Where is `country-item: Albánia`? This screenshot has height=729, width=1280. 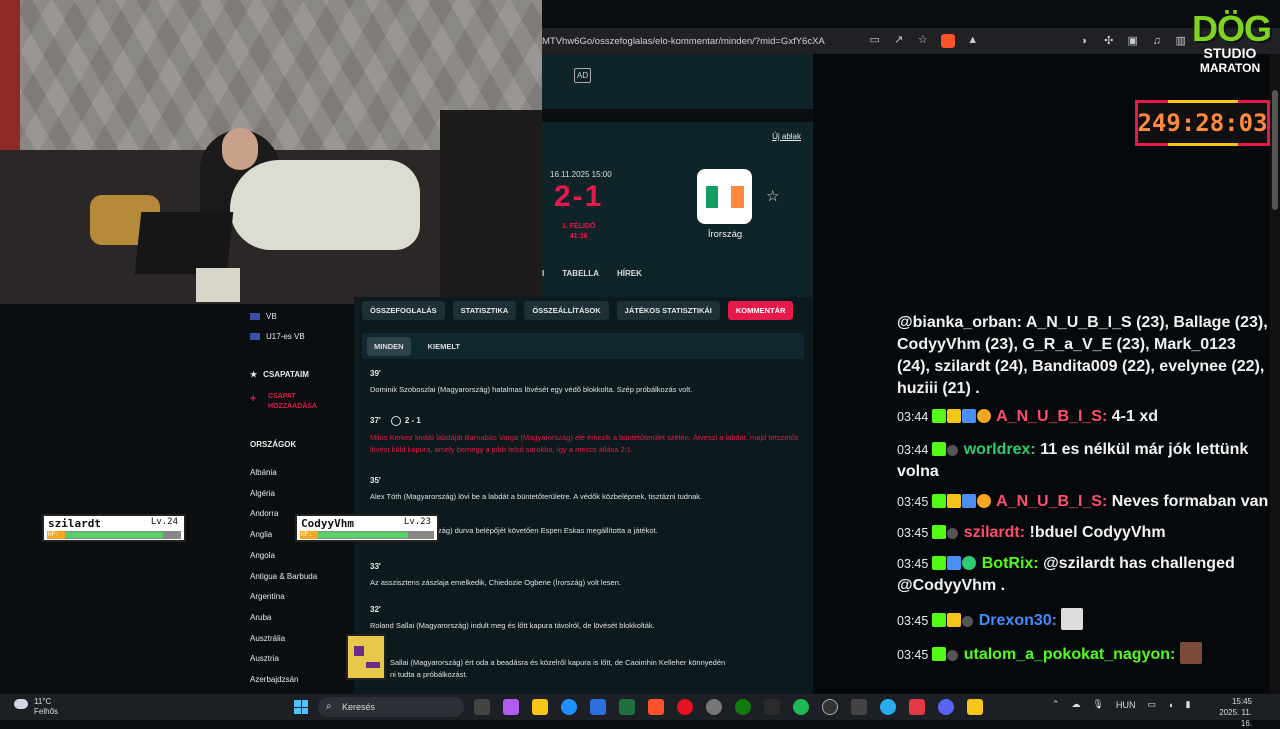 country-item: Albánia is located at coordinates (263, 472).